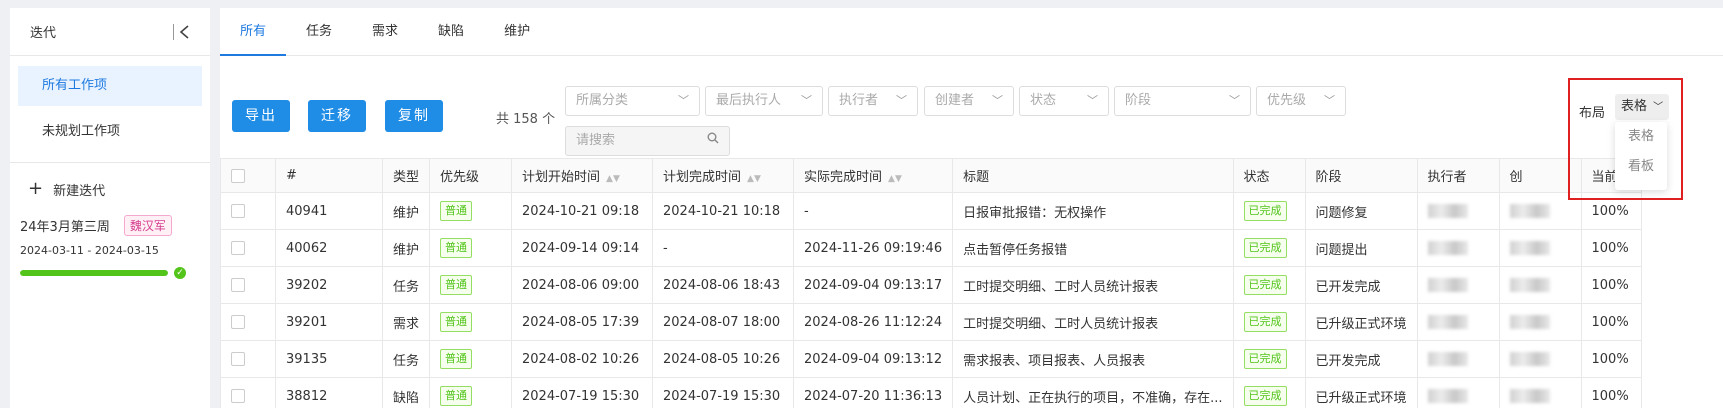 The width and height of the screenshot is (1723, 408). I want to click on cell-stage: 已开发完成, so click(1361, 285).